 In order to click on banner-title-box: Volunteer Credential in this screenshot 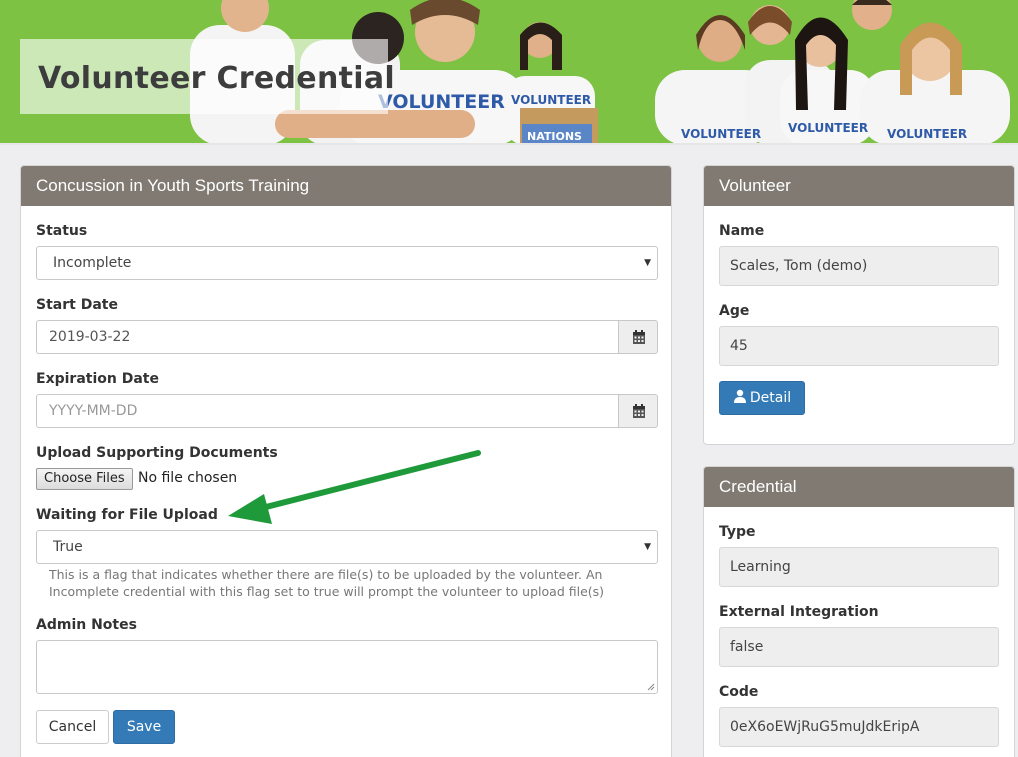, I will do `click(207, 76)`.